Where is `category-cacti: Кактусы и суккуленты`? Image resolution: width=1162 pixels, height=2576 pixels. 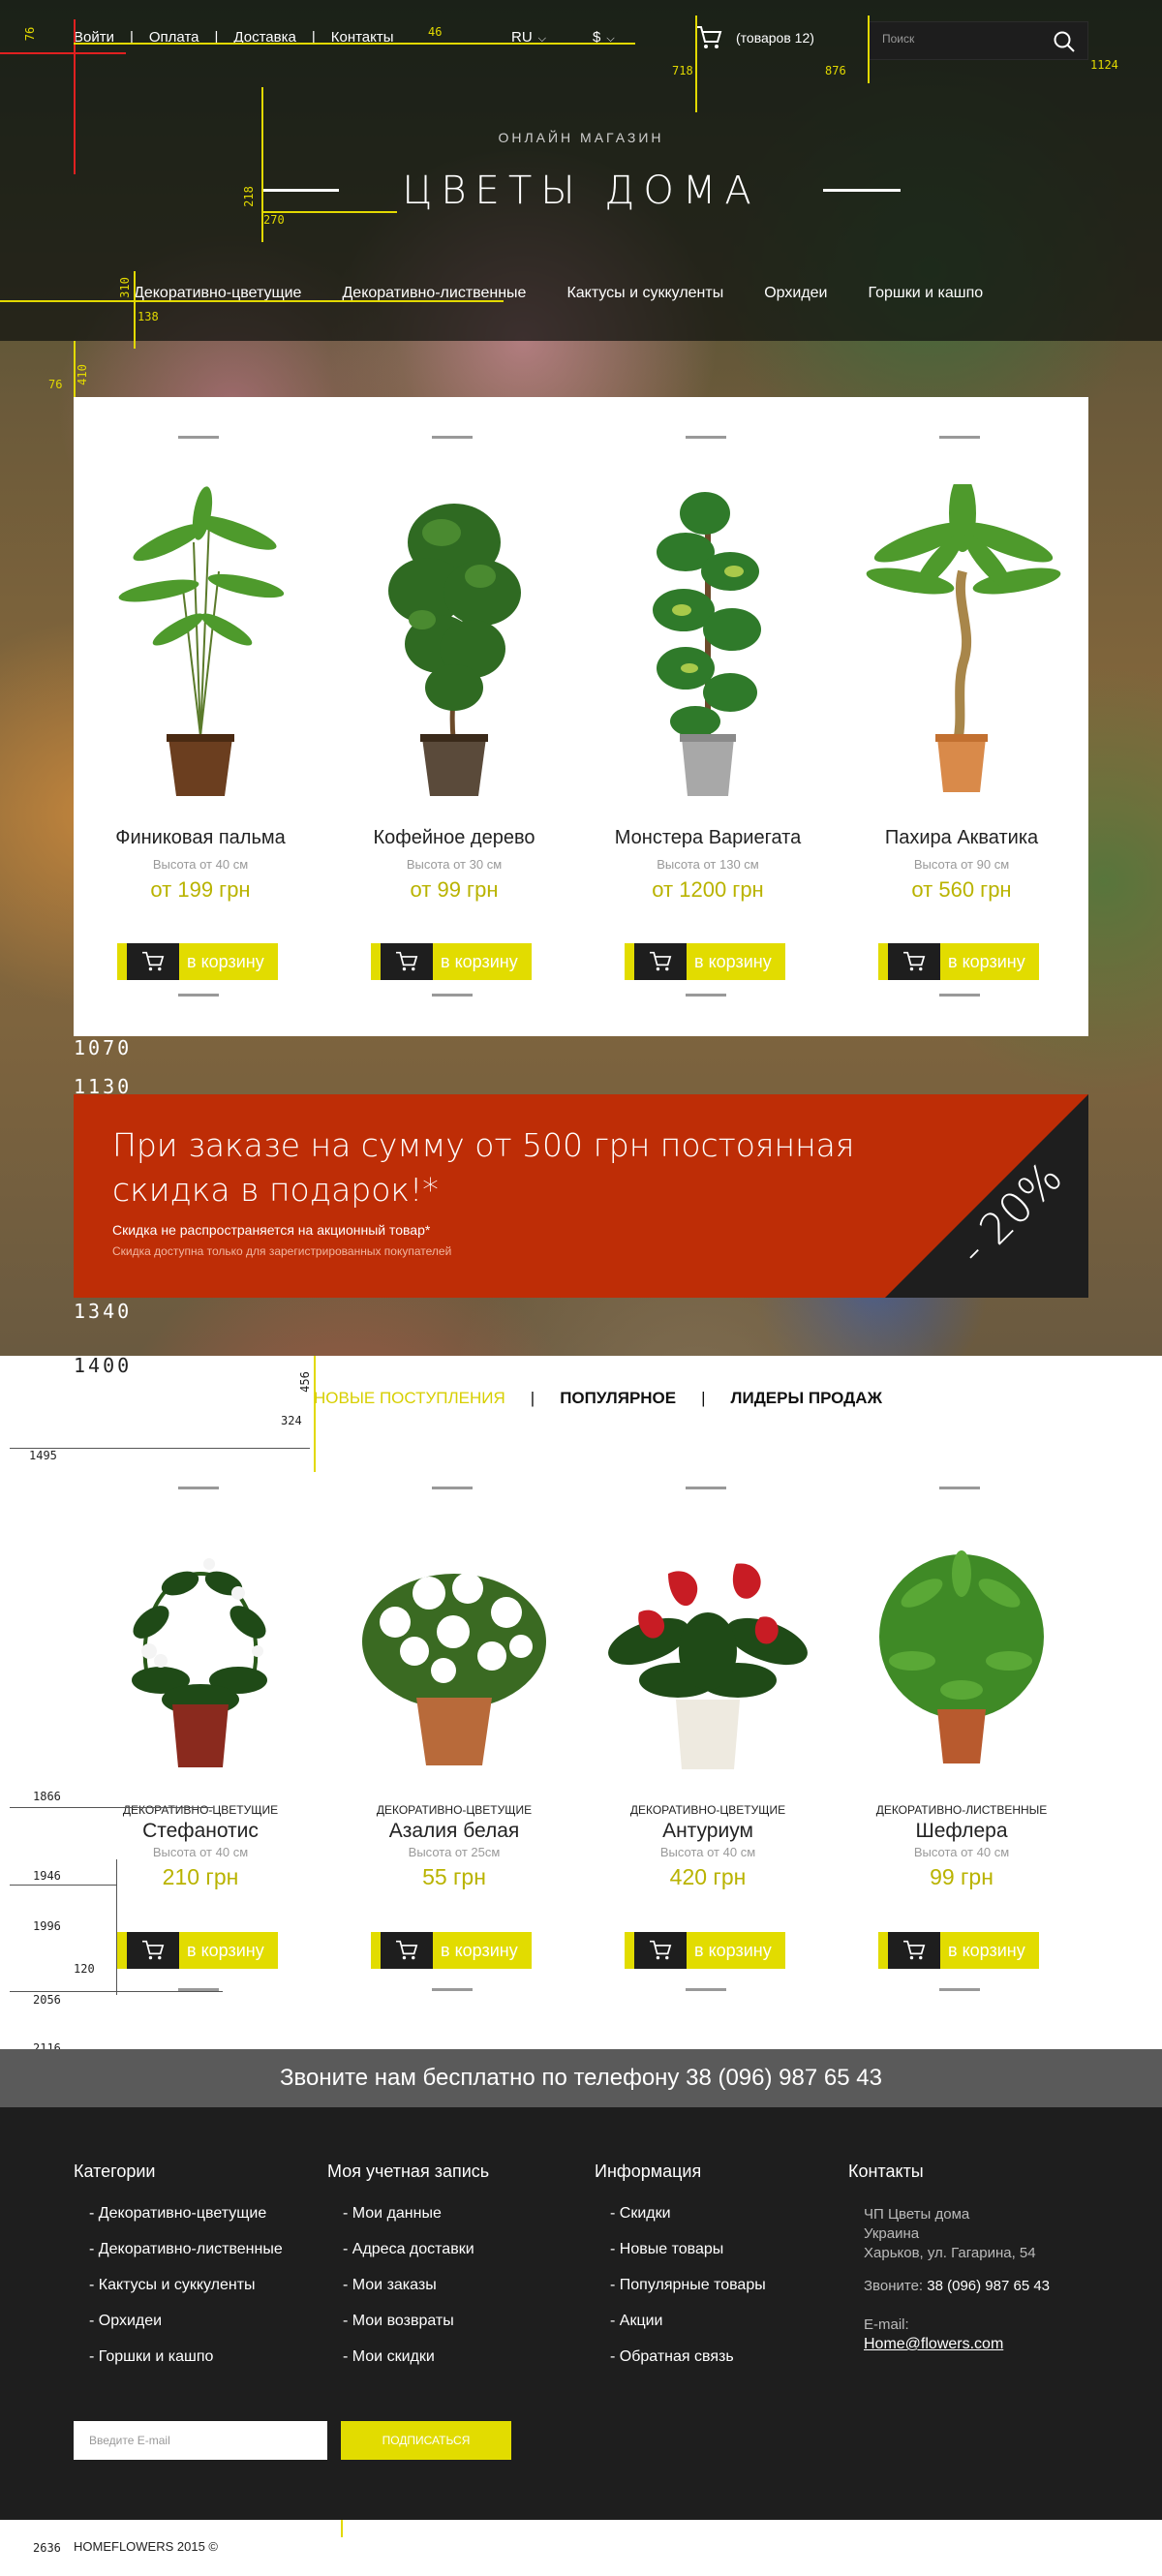 category-cacti: Кактусы и суккуленты is located at coordinates (645, 293).